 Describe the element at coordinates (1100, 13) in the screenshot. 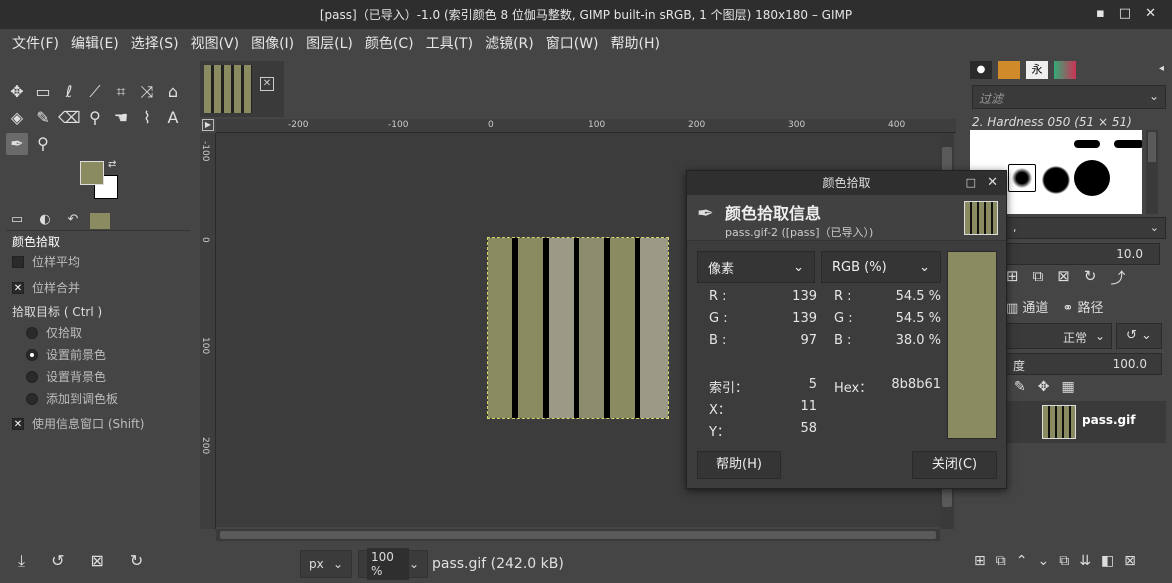

I see `minimize-button: ▪` at that location.